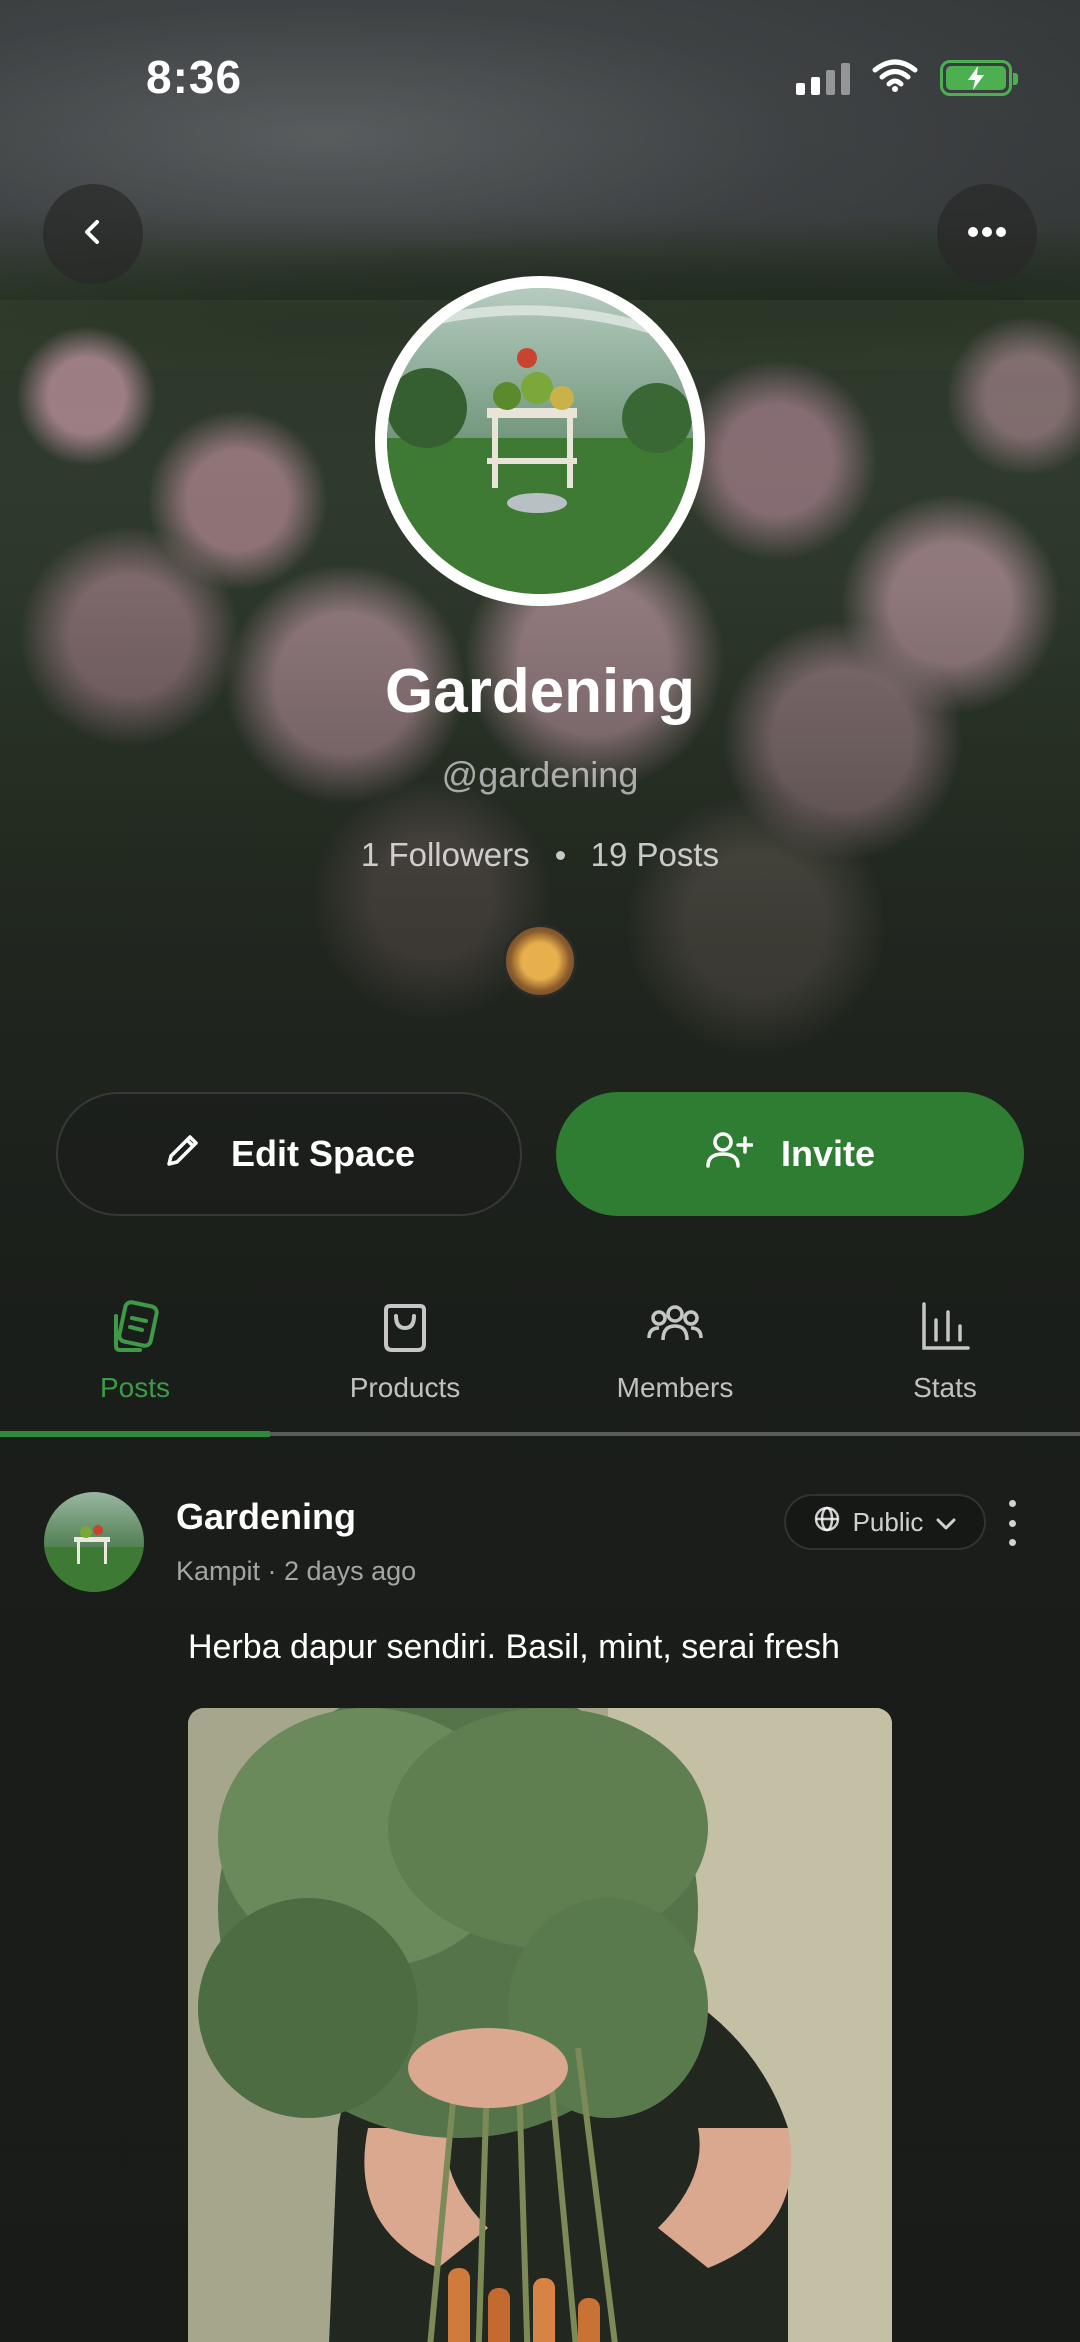 This screenshot has height=2342, width=1080. What do you see at coordinates (1012, 1523) in the screenshot?
I see `post-menu-button` at bounding box center [1012, 1523].